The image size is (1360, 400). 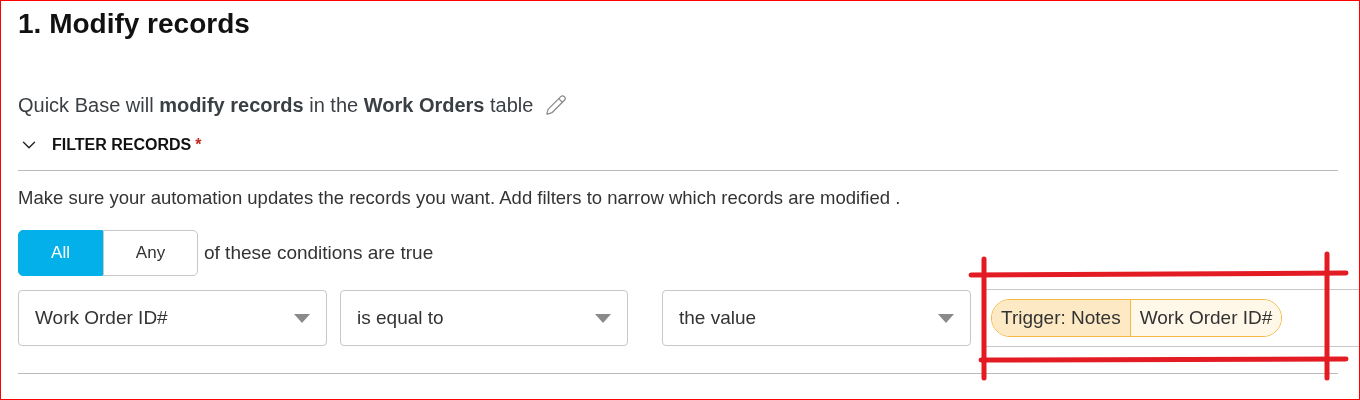 What do you see at coordinates (134, 24) in the screenshot?
I see `section-title: 1. Modify records` at bounding box center [134, 24].